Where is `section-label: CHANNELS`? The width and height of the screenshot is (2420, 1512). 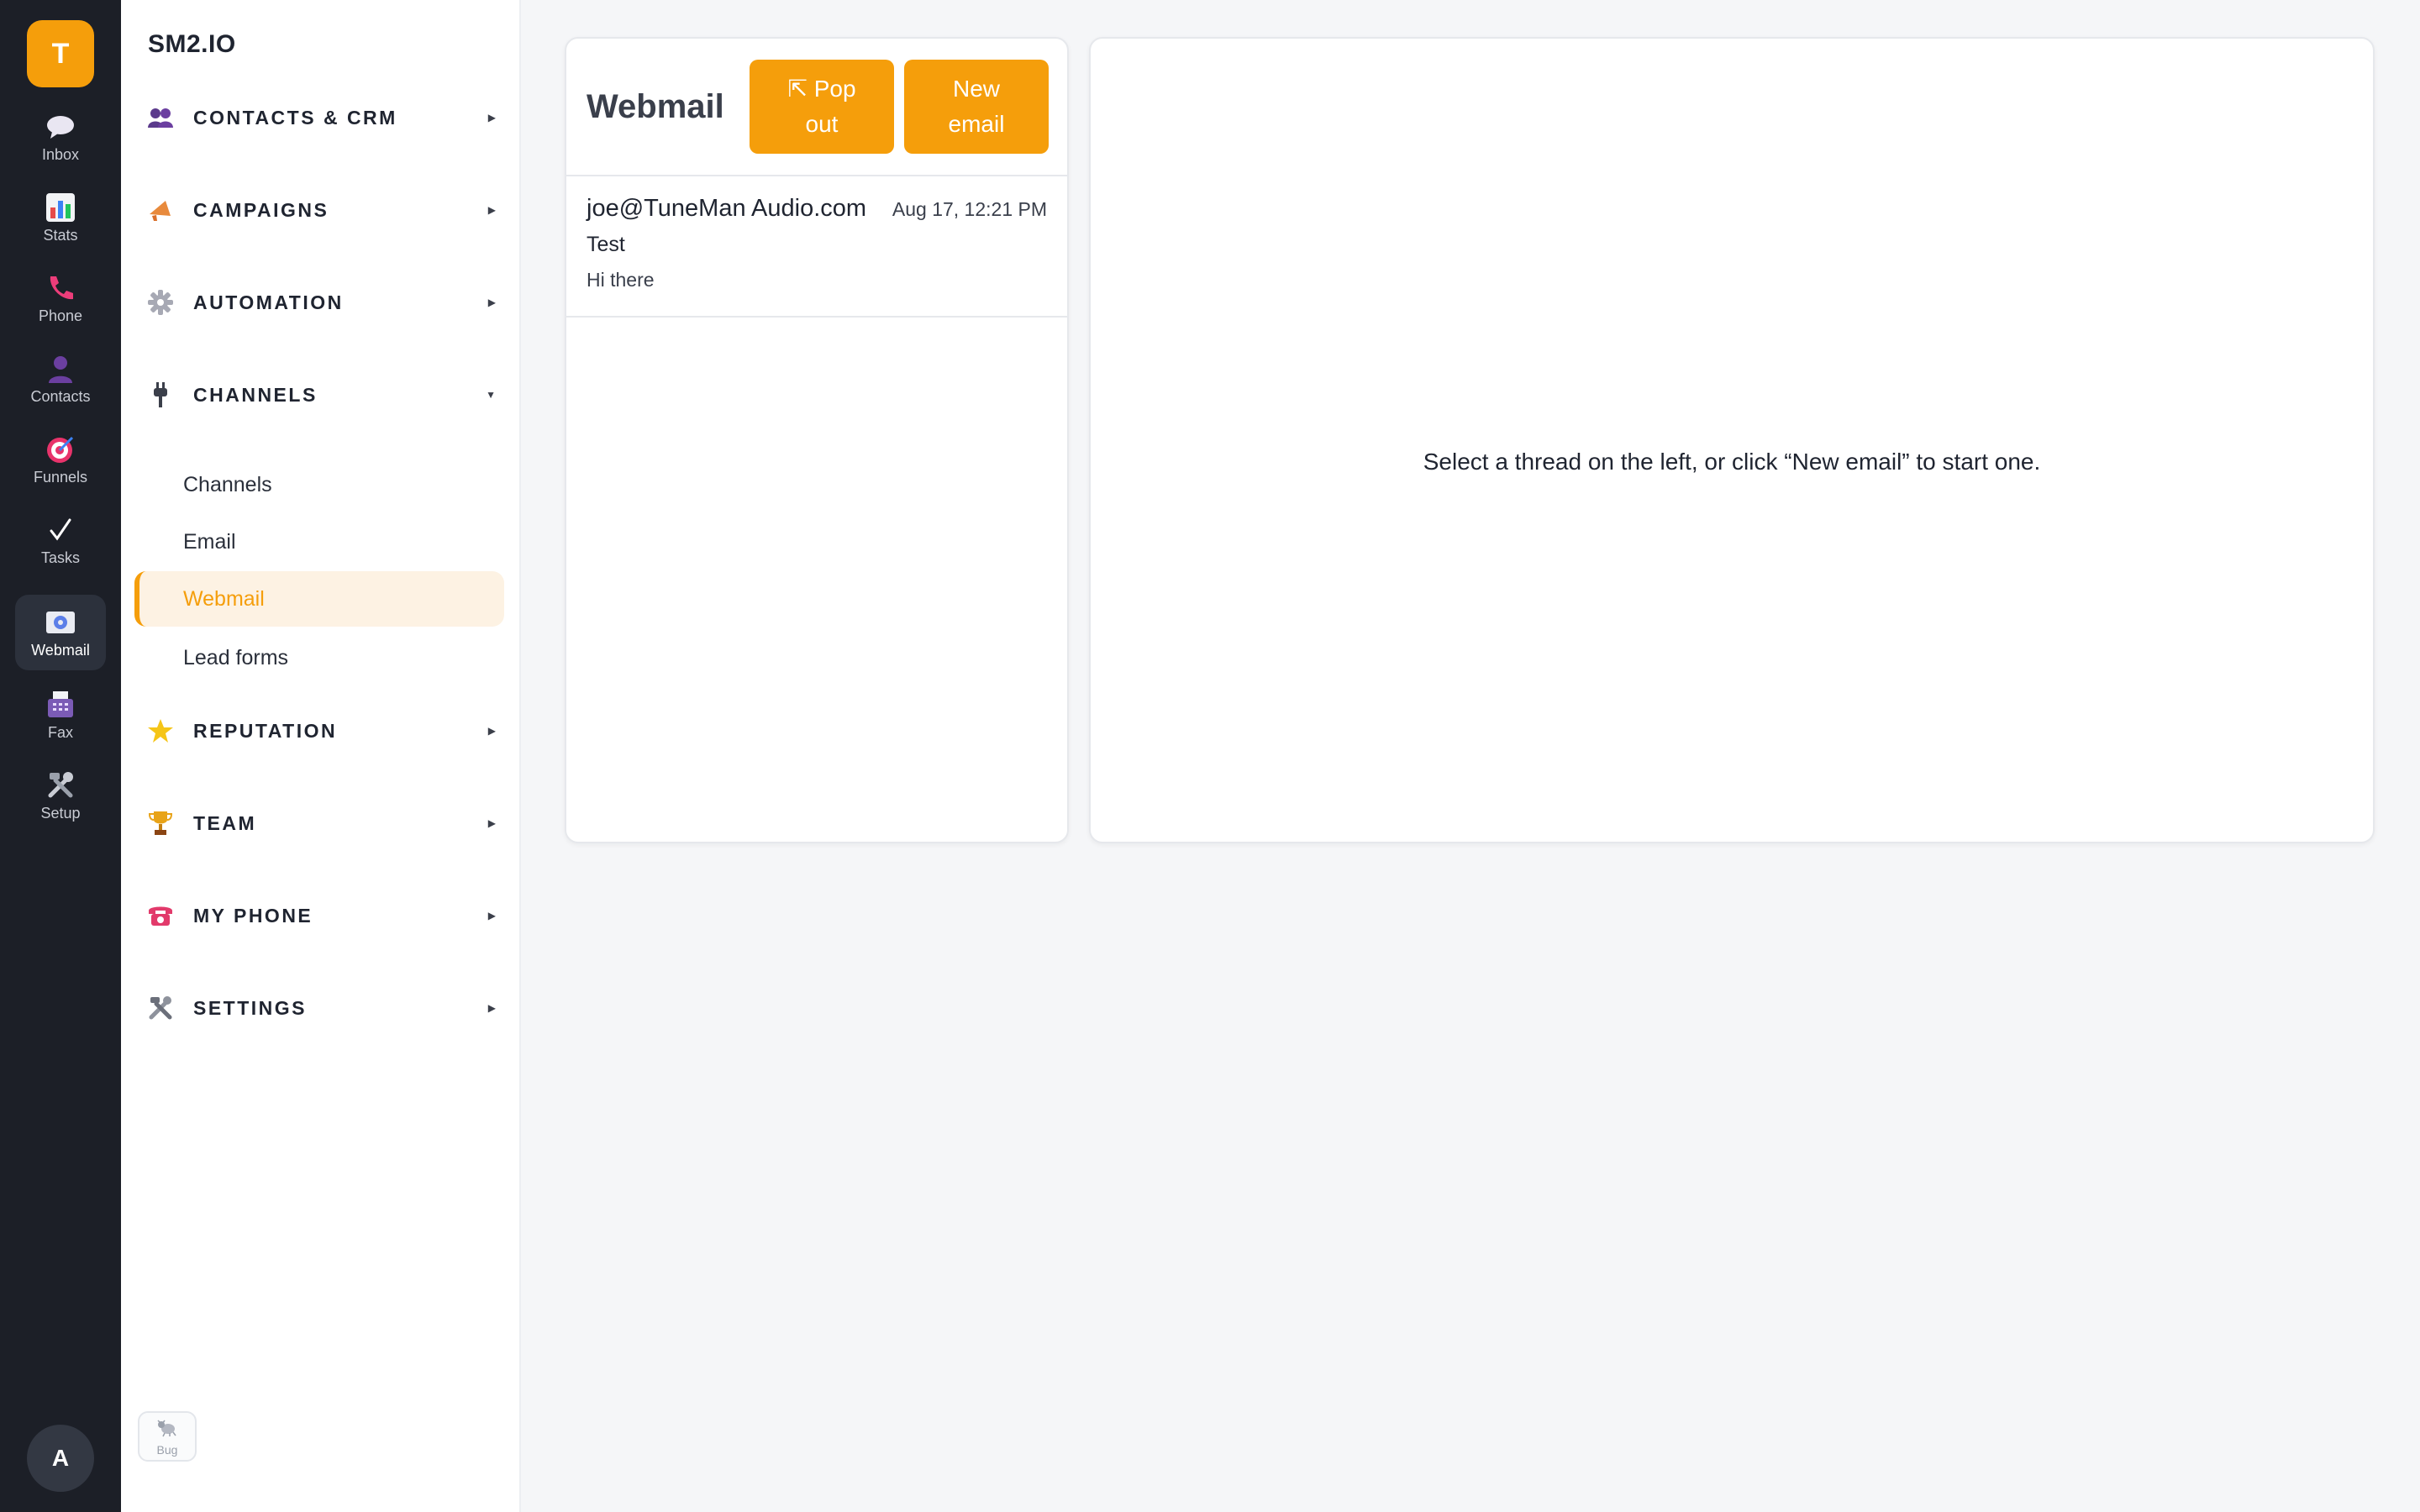 section-label: CHANNELS is located at coordinates (255, 394).